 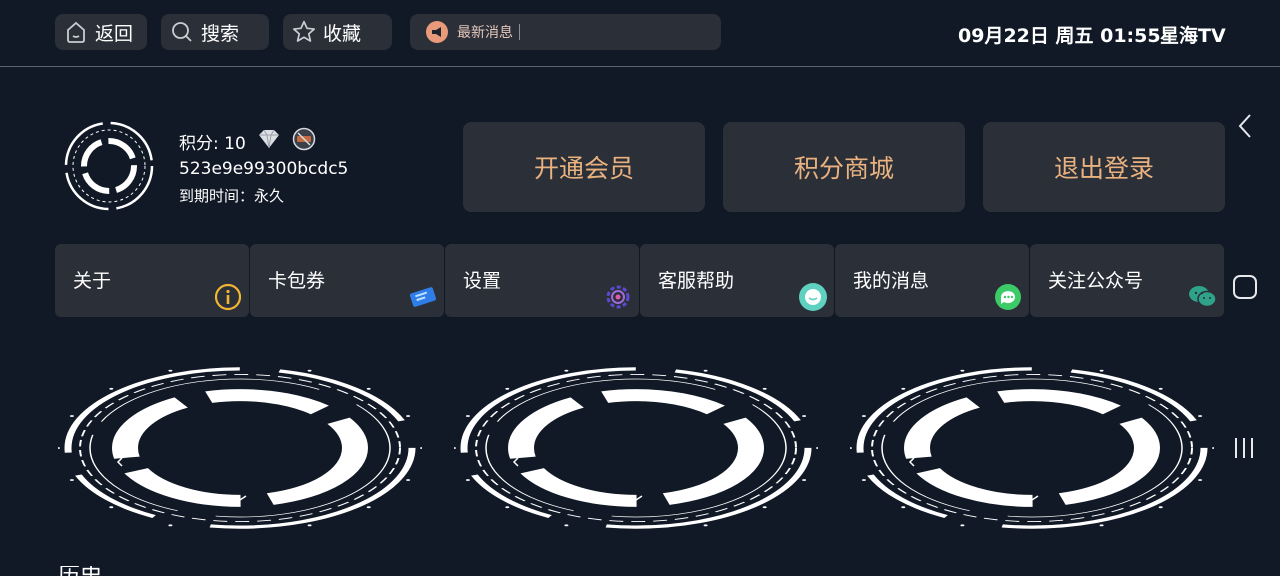 I want to click on megaphone-icon, so click(x=437, y=32).